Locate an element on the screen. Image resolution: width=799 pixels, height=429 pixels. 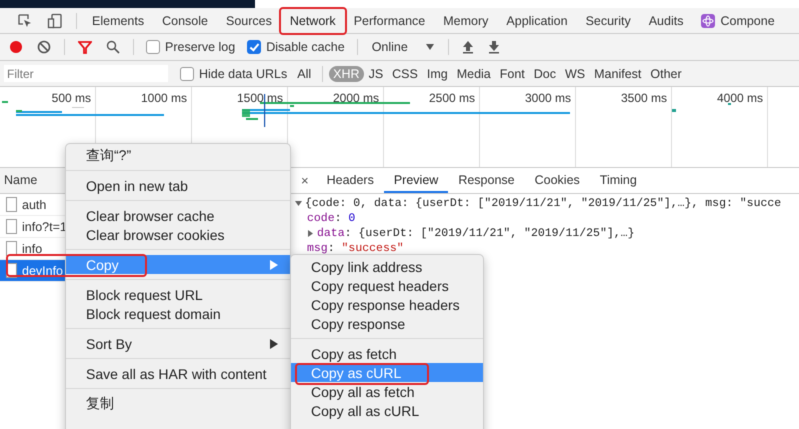
panel-tab: Memory is located at coordinates (466, 21).